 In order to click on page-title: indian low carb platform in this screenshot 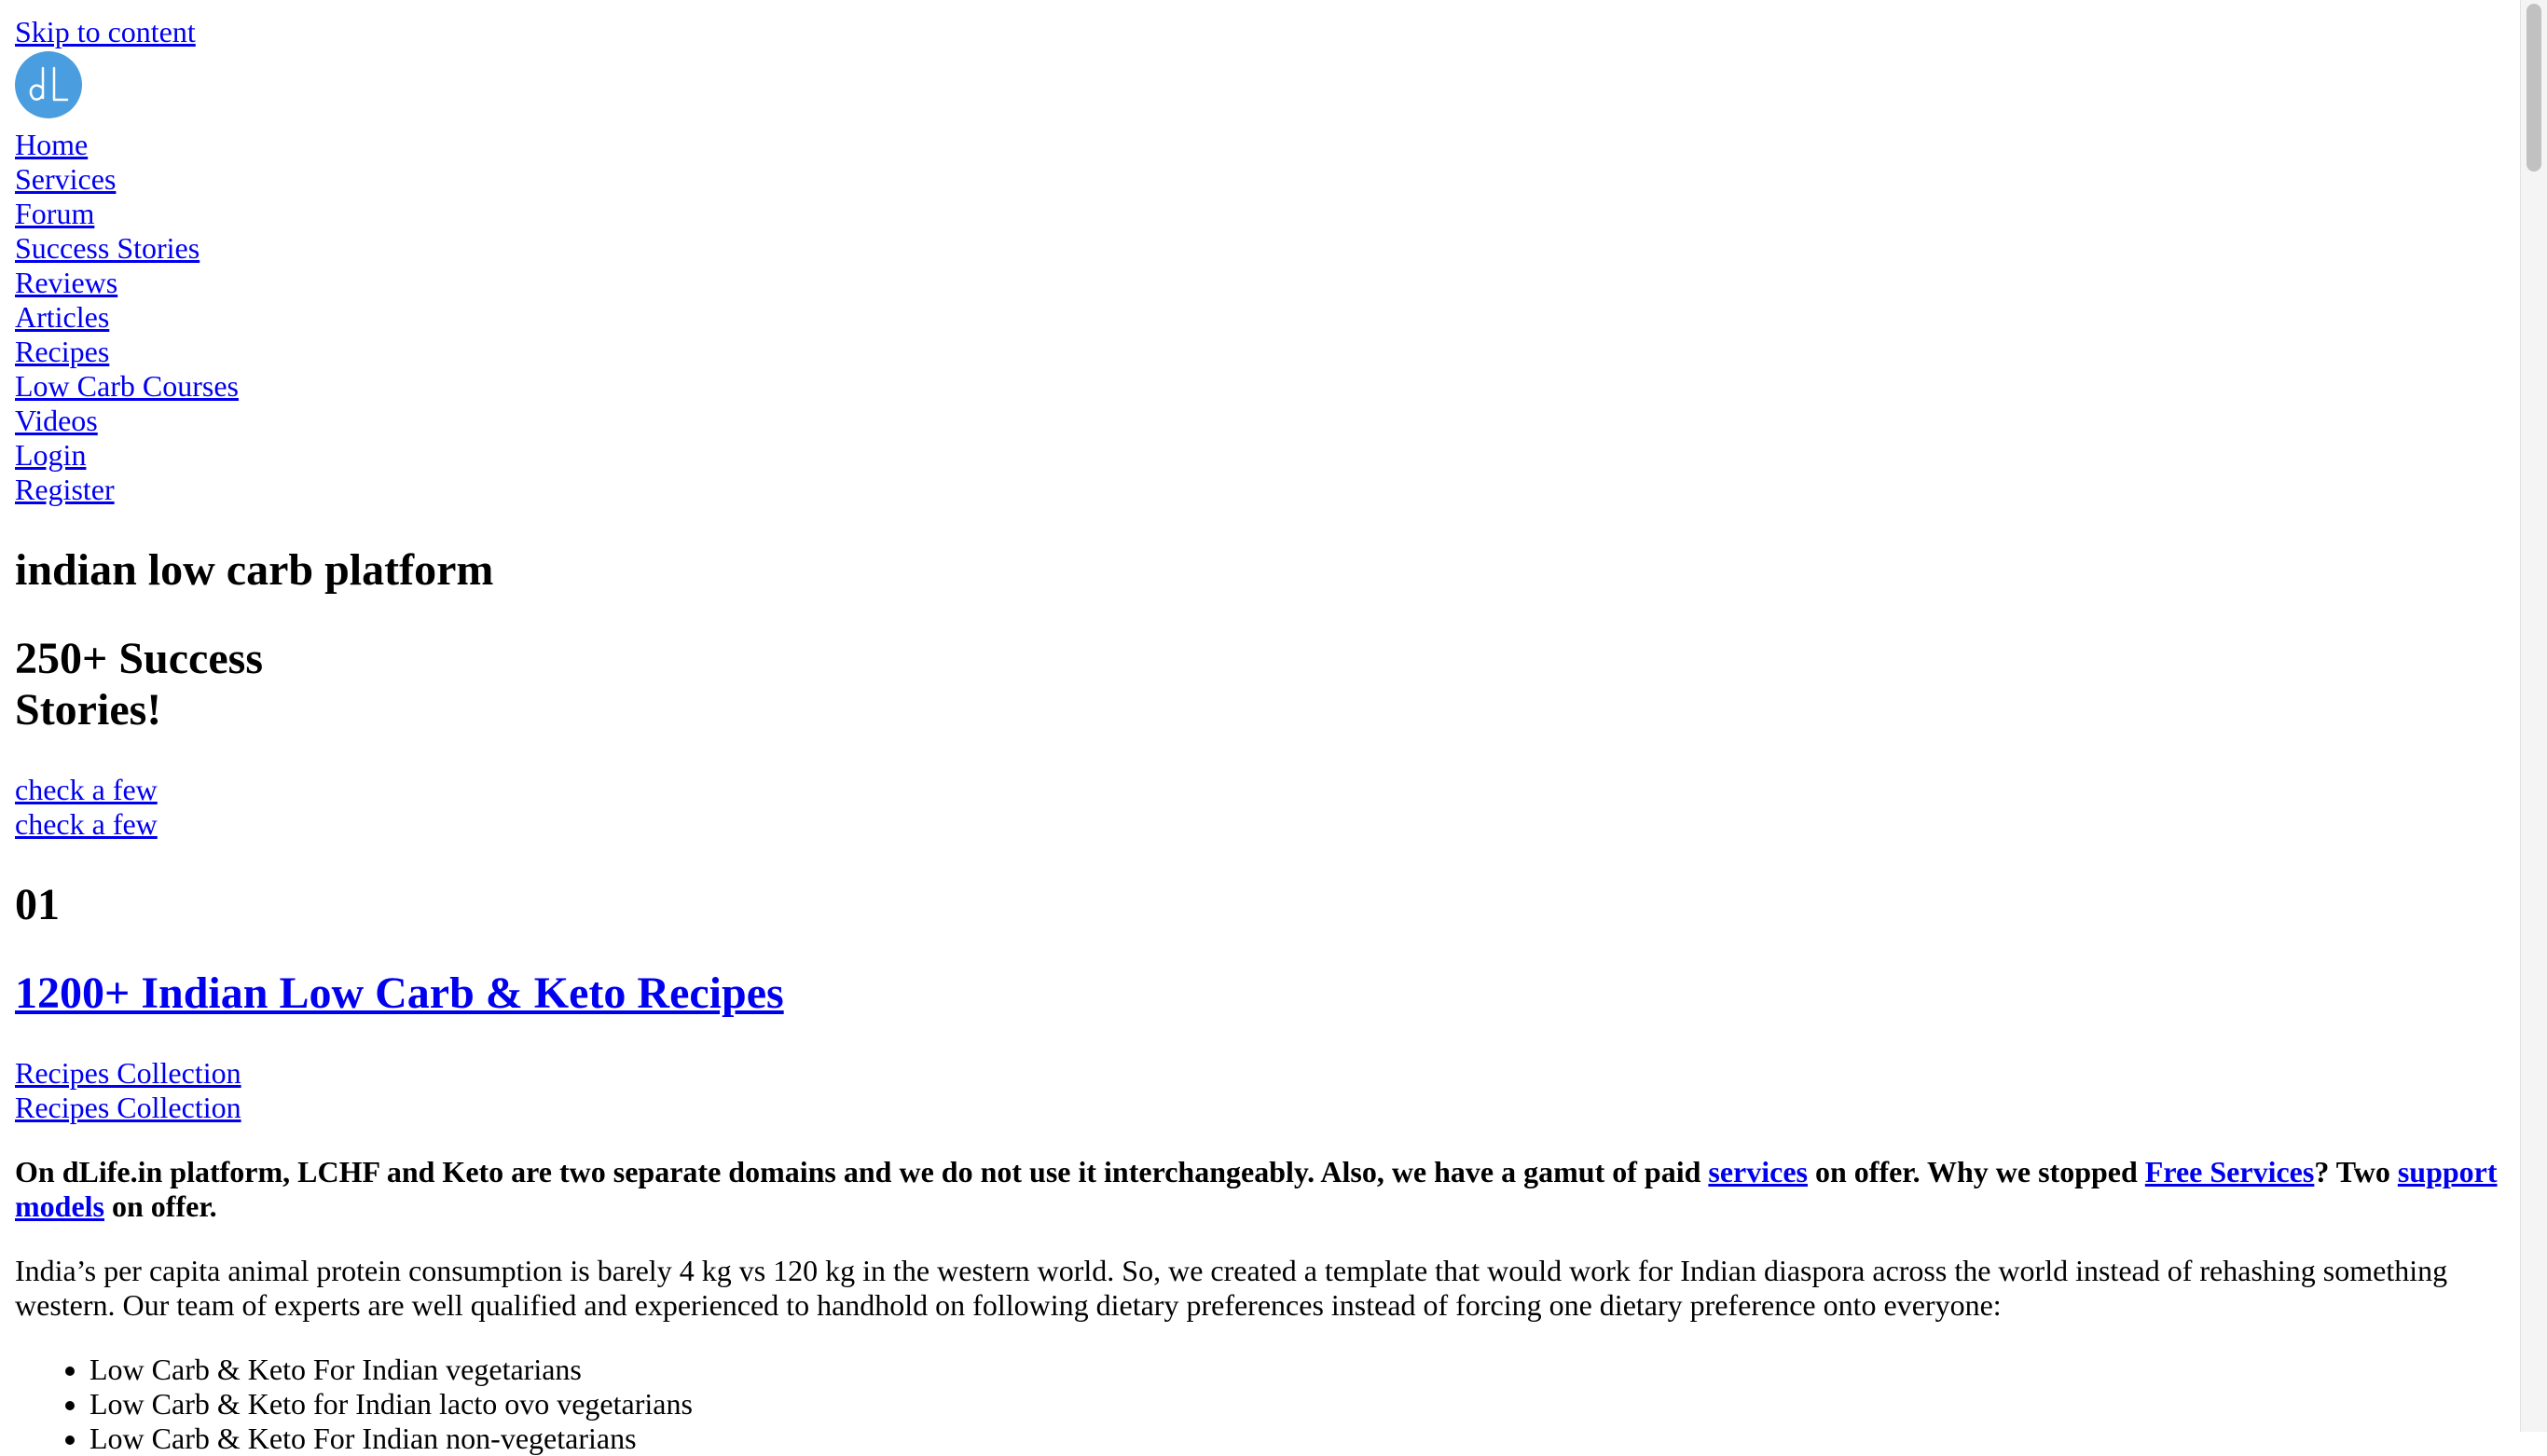, I will do `click(254, 570)`.